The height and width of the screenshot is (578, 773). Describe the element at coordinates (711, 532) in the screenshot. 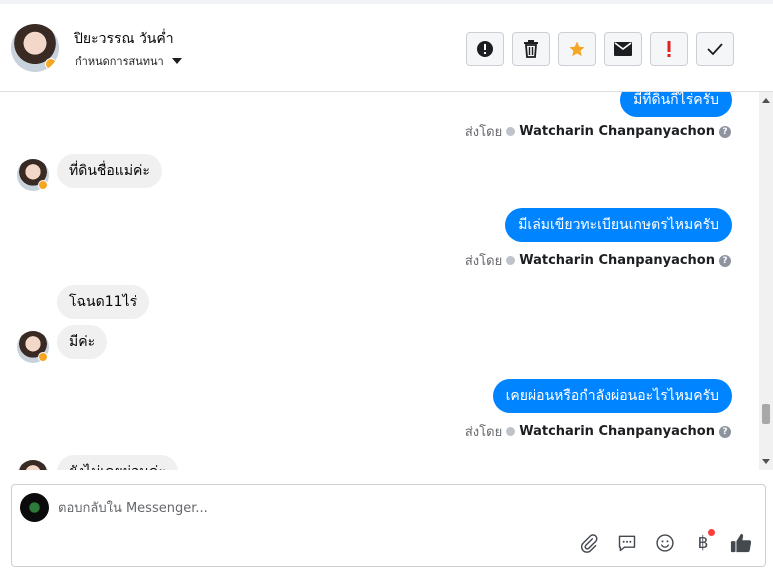

I see `notification-dot` at that location.